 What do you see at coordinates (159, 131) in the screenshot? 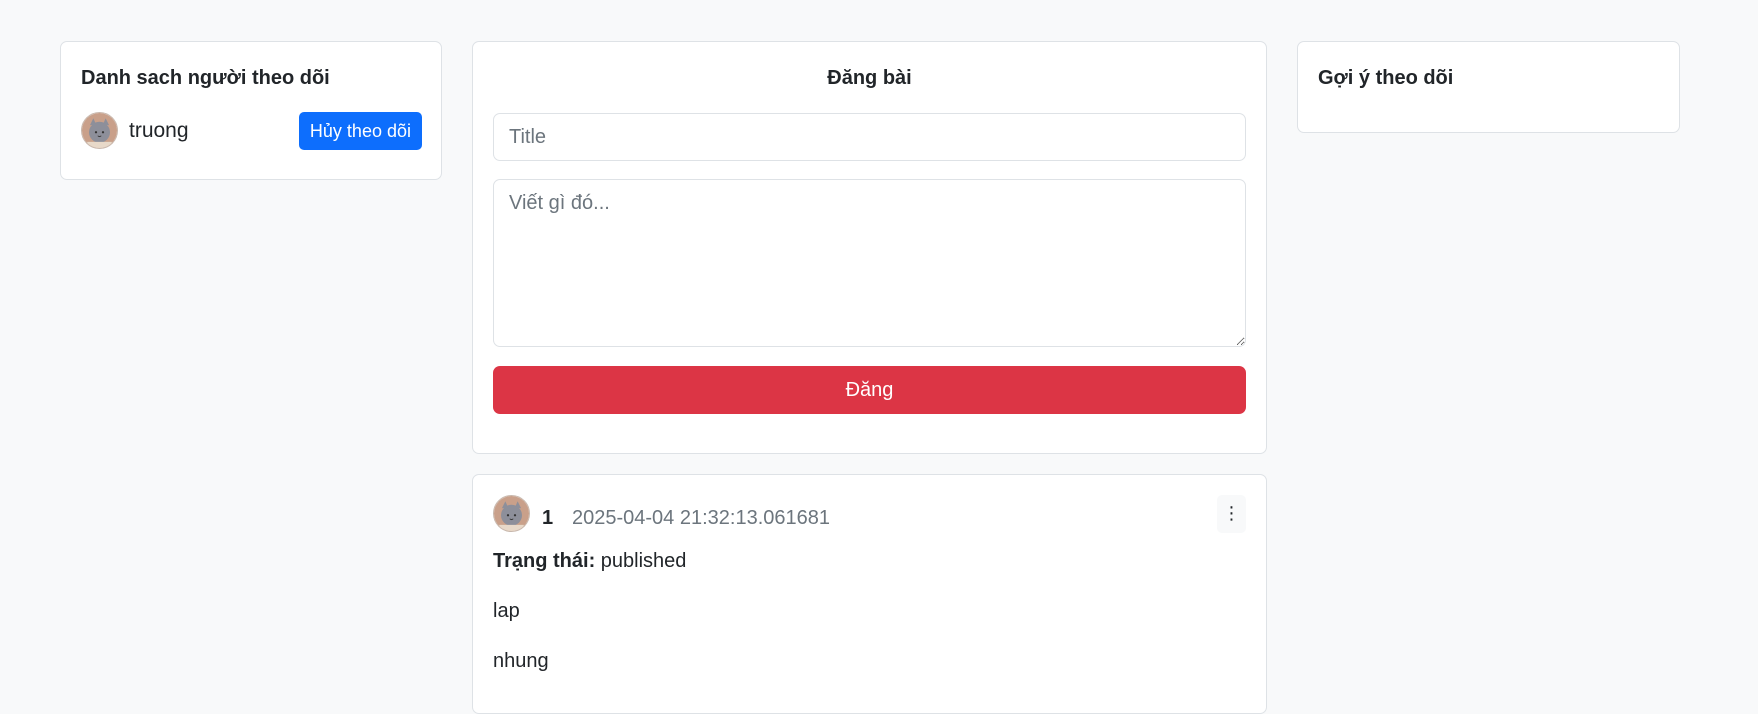
I see `follower-name: truong` at bounding box center [159, 131].